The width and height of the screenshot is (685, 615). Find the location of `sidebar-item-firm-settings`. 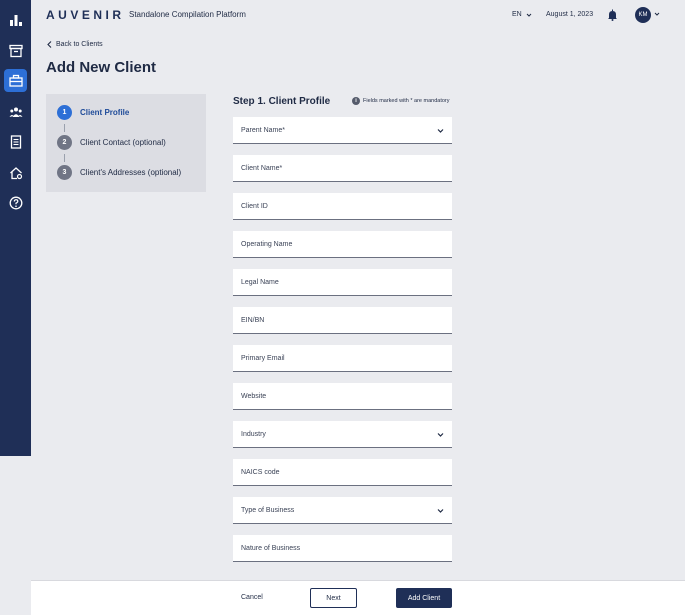

sidebar-item-firm-settings is located at coordinates (15, 172).